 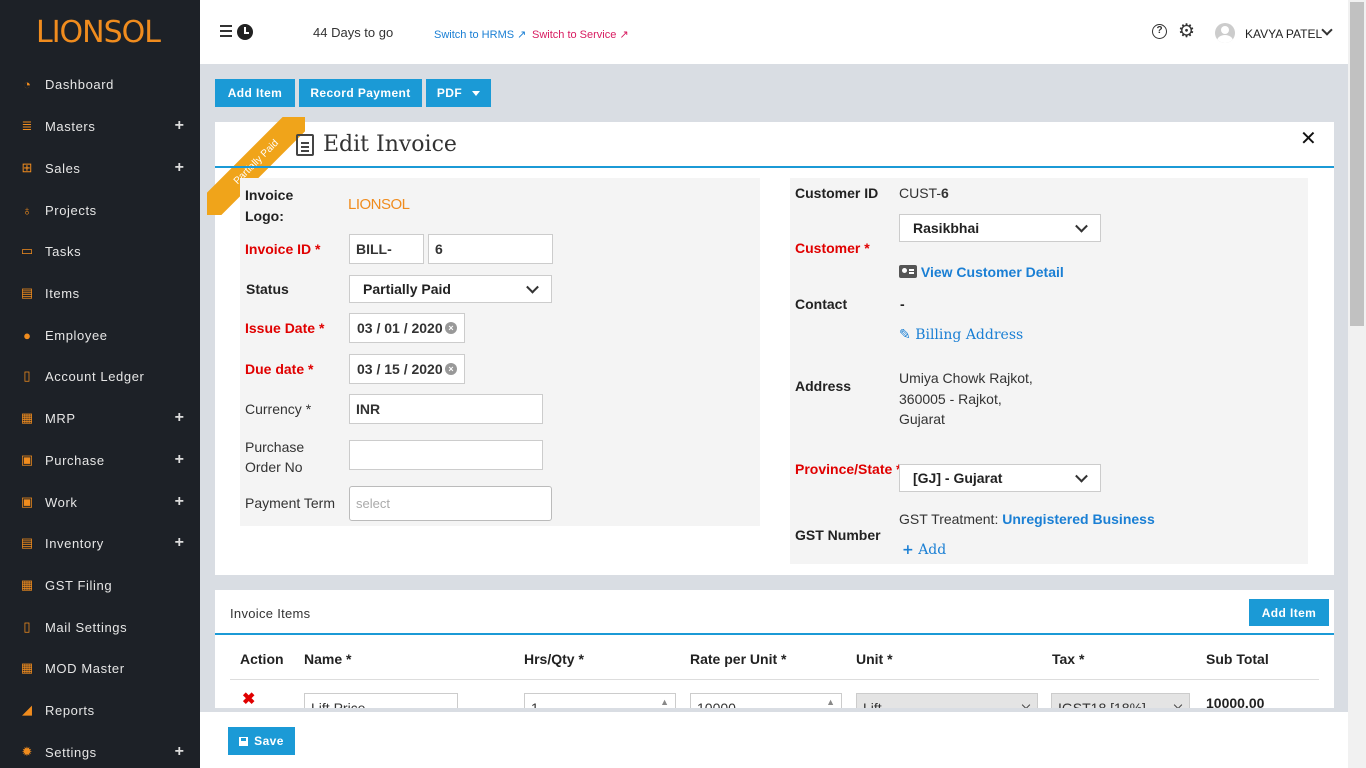 I want to click on due-date-label: Due date *, so click(x=279, y=369).